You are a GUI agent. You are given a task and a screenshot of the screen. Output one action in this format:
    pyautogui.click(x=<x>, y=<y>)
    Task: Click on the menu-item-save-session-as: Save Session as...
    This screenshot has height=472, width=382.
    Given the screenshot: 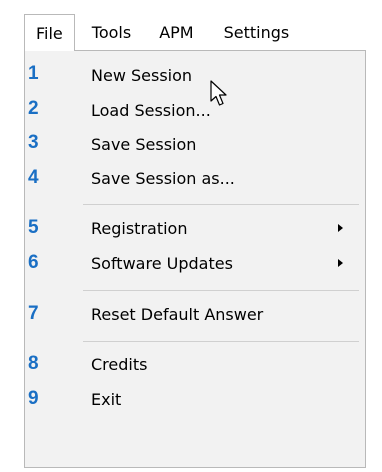 What is the action you would take?
    pyautogui.click(x=195, y=178)
    